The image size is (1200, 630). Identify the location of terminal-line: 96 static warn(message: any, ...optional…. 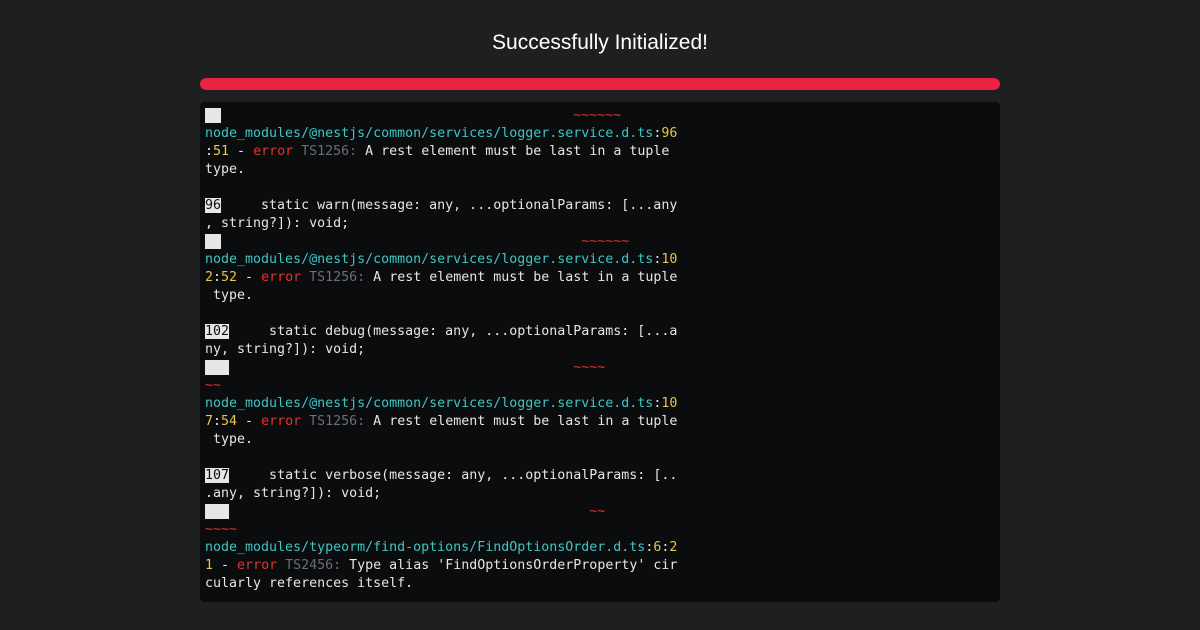
(445, 206).